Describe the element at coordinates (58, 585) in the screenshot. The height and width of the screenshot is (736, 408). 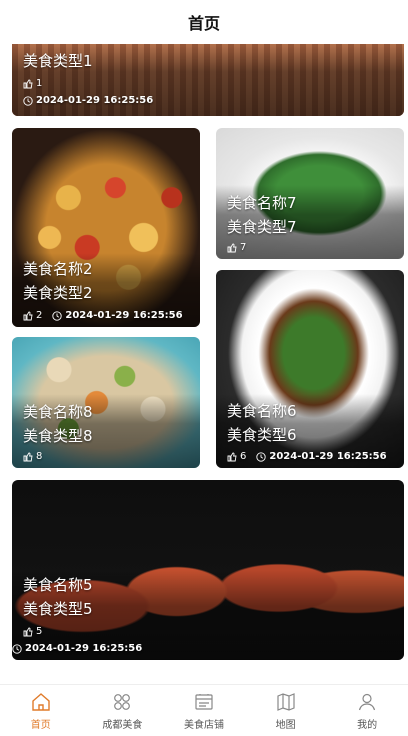
I see `food-name: 美食名称5` at that location.